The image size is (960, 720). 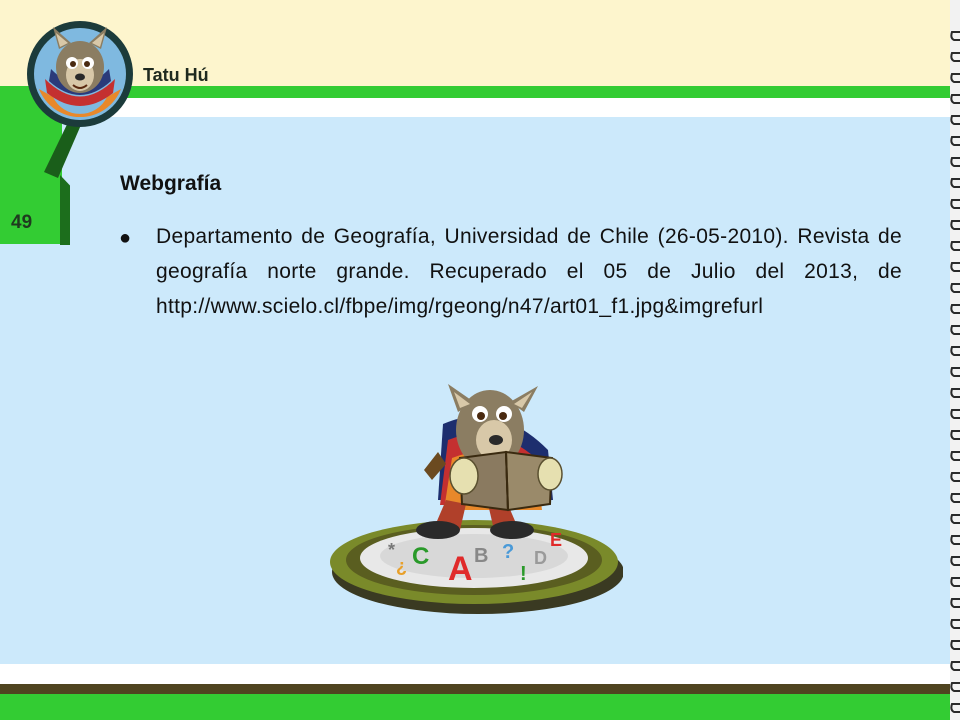 What do you see at coordinates (460, 569) in the screenshot?
I see `svg-text: A` at bounding box center [460, 569].